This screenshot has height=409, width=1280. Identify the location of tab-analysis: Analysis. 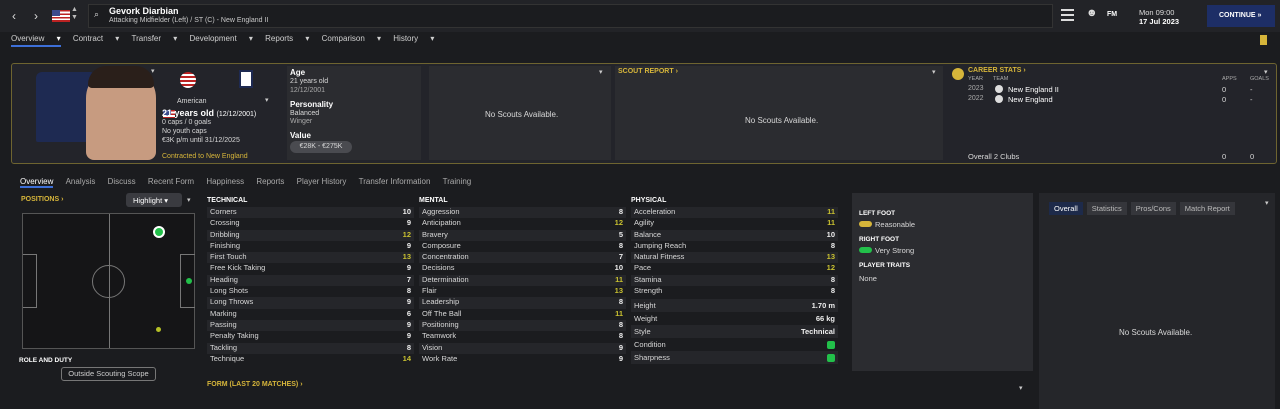
(81, 181).